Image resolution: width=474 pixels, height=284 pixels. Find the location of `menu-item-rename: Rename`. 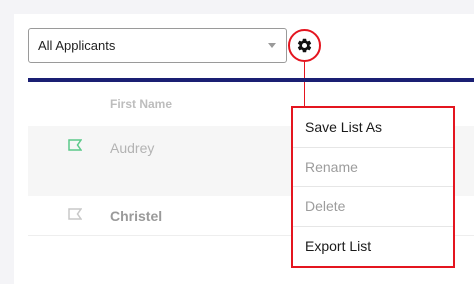

menu-item-rename: Rename is located at coordinates (373, 167).